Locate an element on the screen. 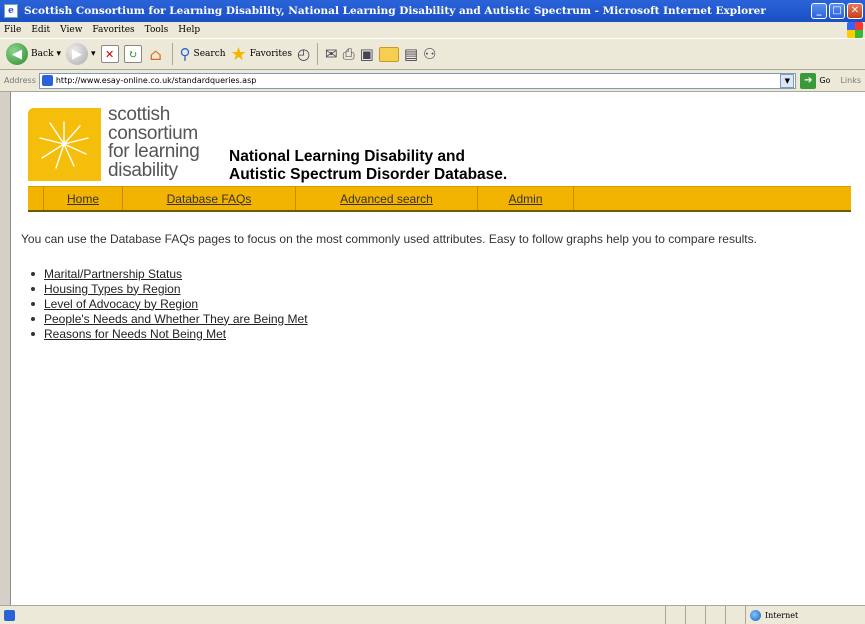  list-item: Reasons for Needs Not Being Met is located at coordinates (169, 333).